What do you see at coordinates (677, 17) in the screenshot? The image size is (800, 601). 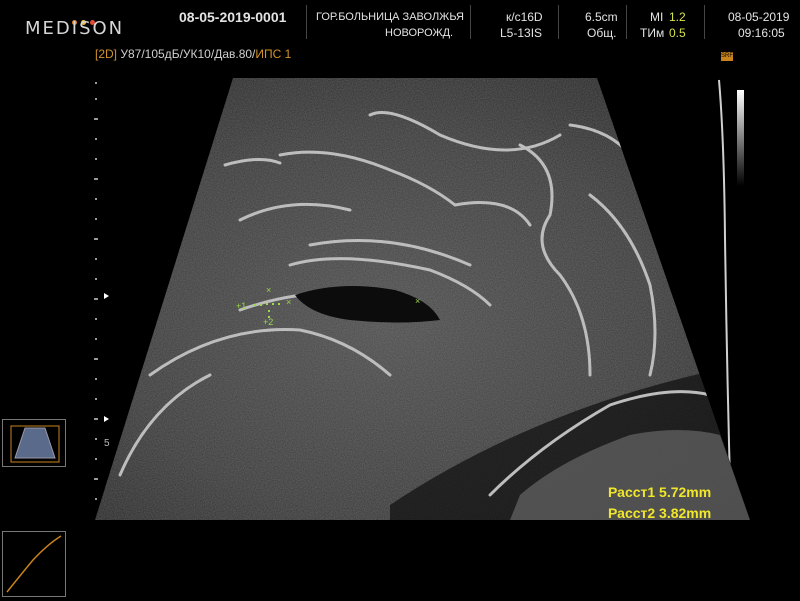 I see `mi-value: 1.2` at bounding box center [677, 17].